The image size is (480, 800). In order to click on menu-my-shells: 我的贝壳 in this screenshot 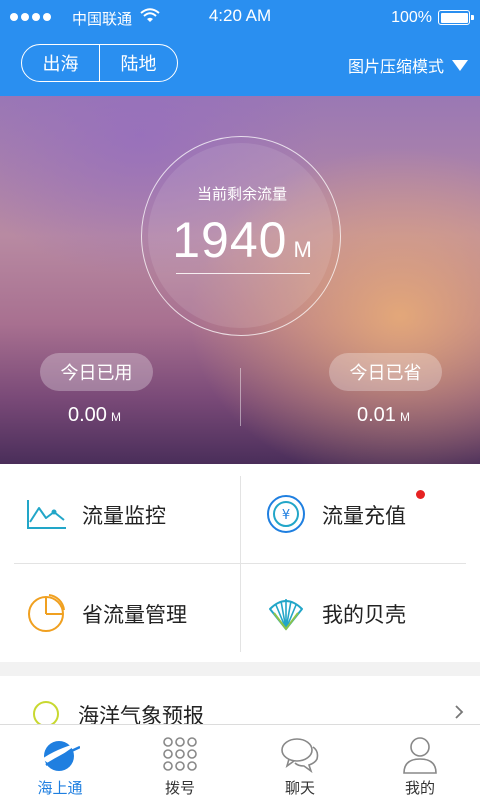, I will do `click(360, 612)`.